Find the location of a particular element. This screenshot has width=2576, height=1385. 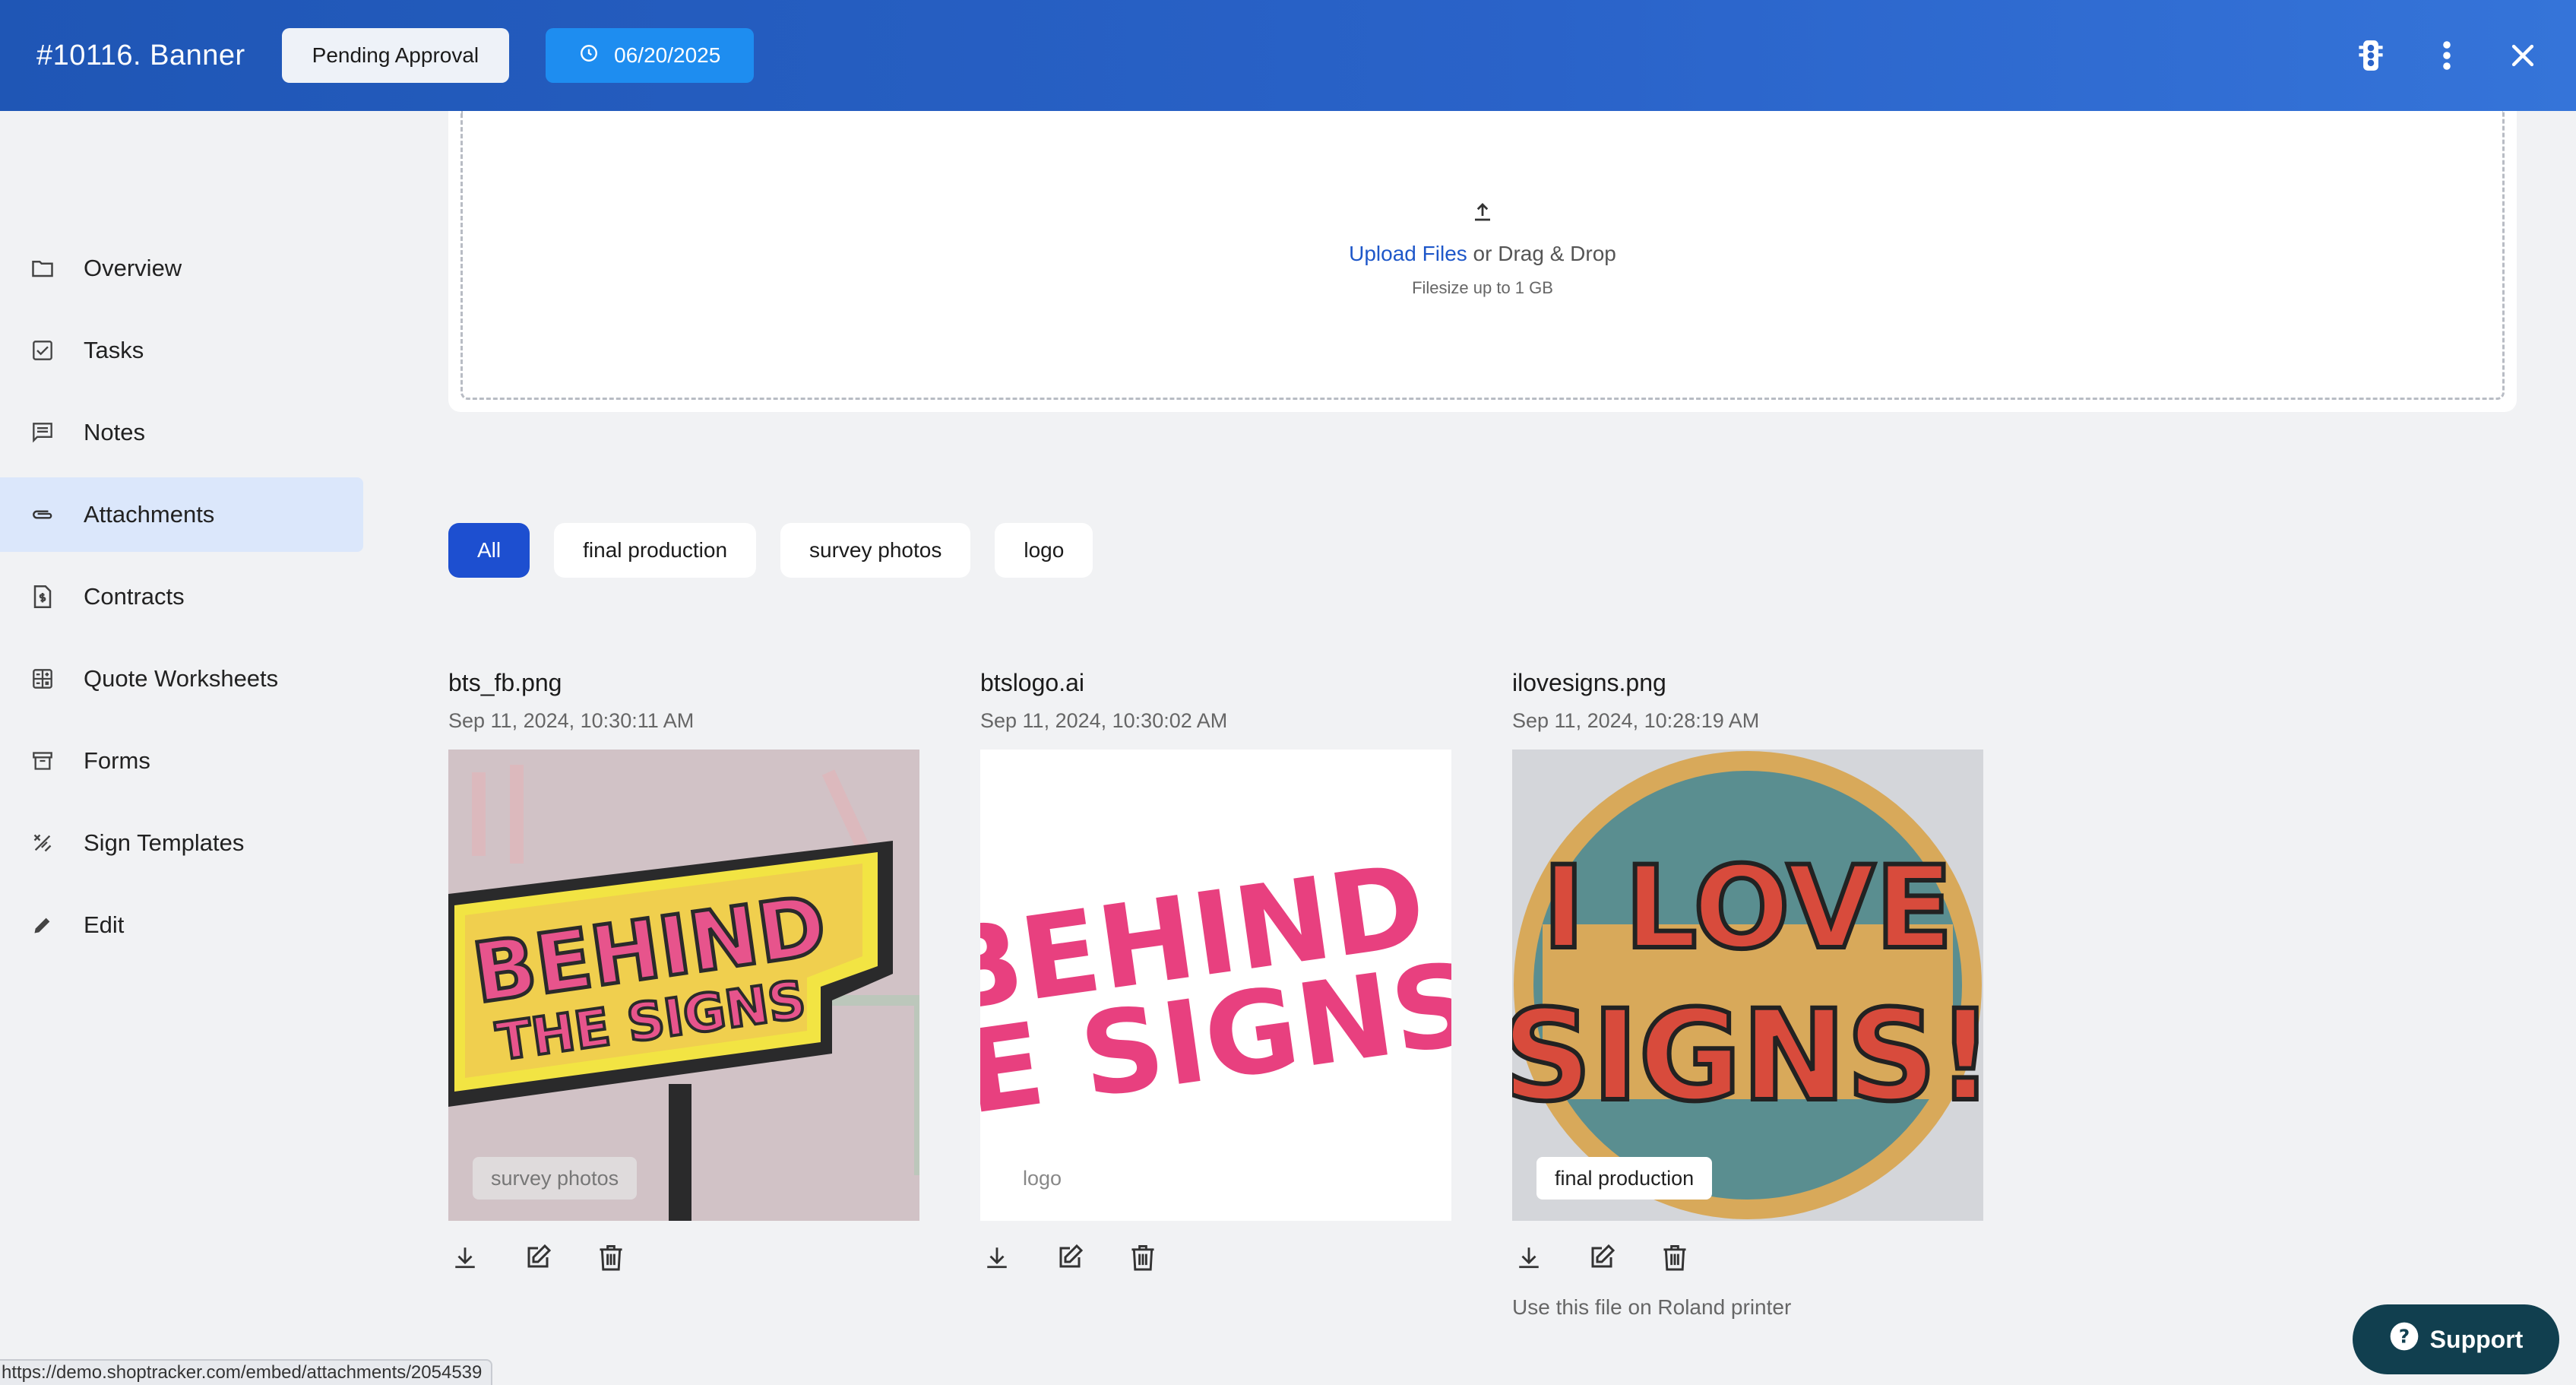

file-date: Sep 11, 2024, 10:28:19 AM is located at coordinates (1636, 720).